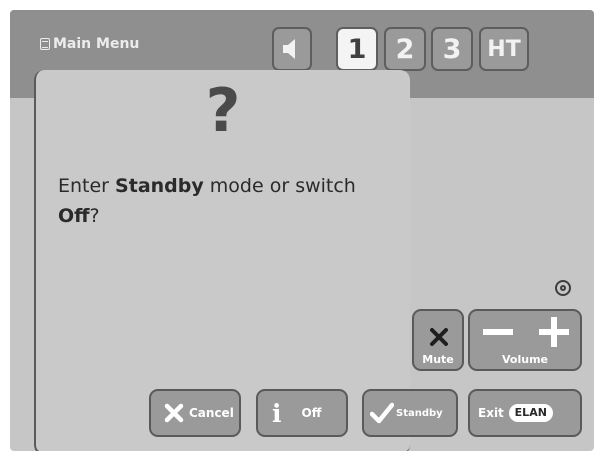 This screenshot has height=454, width=597. Describe the element at coordinates (311, 413) in the screenshot. I see `off-label: Off` at that location.